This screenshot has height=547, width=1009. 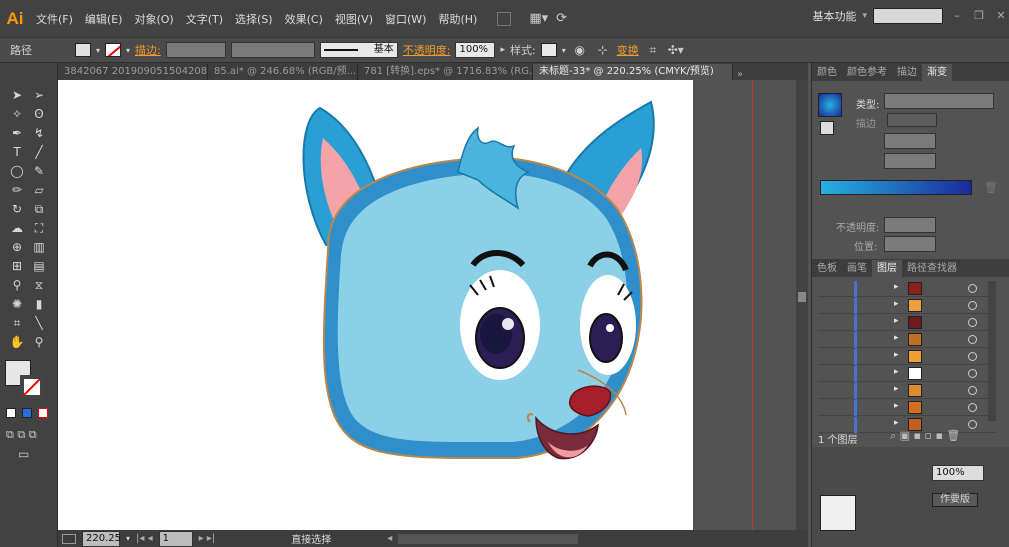 What do you see at coordinates (39, 114) in the screenshot?
I see `lasso-icon: ʘ` at bounding box center [39, 114].